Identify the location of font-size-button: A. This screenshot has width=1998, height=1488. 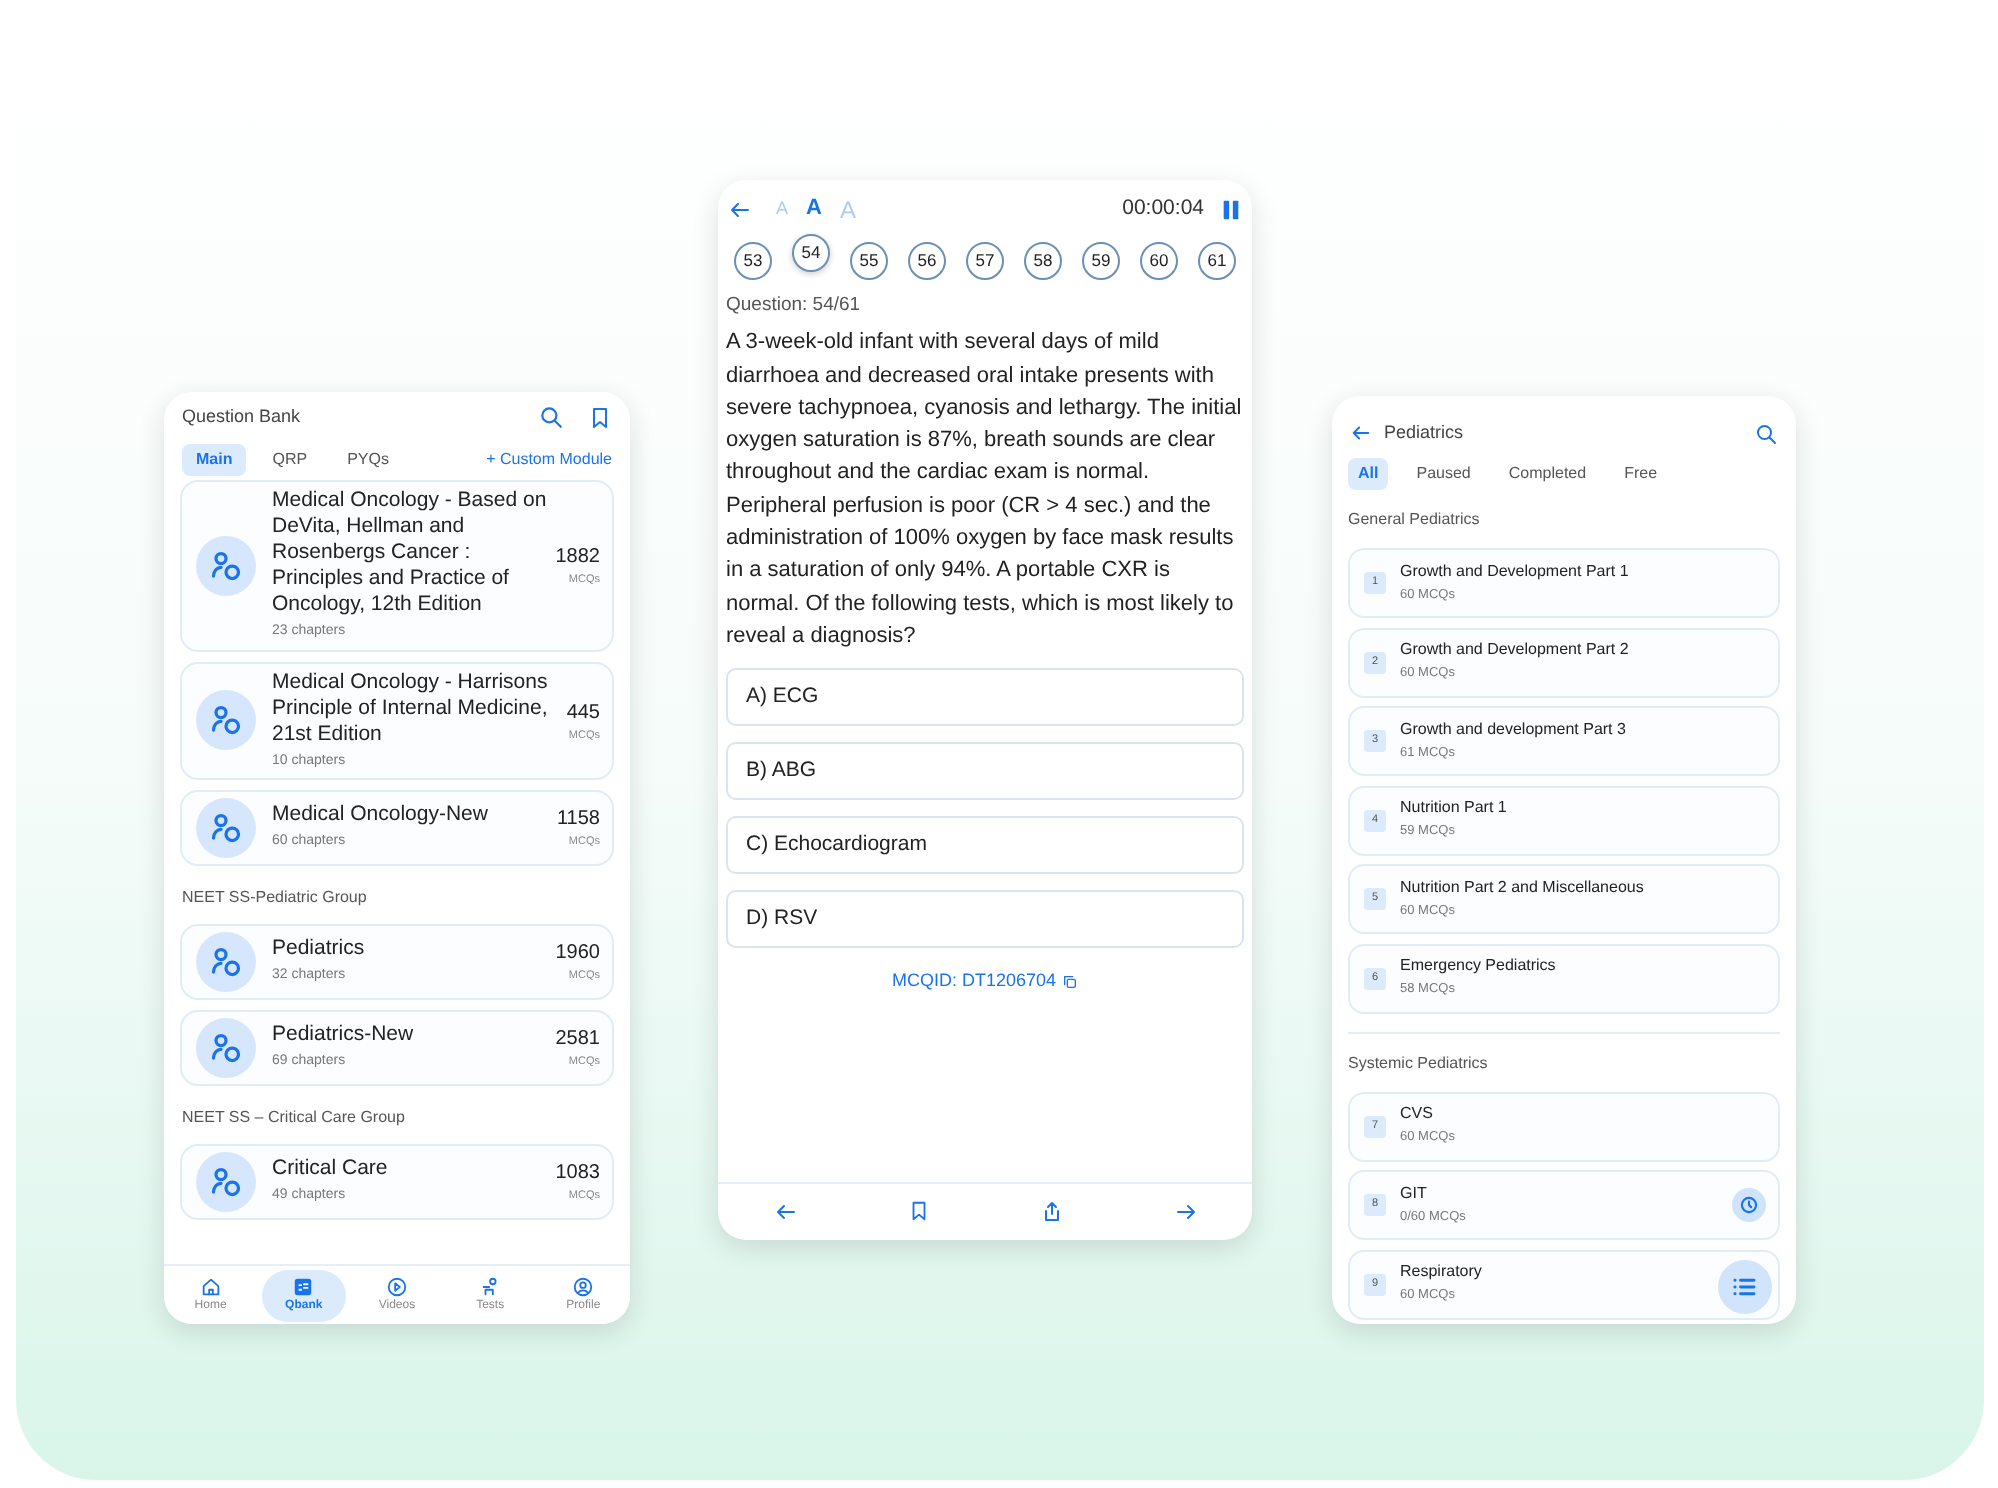
(814, 209).